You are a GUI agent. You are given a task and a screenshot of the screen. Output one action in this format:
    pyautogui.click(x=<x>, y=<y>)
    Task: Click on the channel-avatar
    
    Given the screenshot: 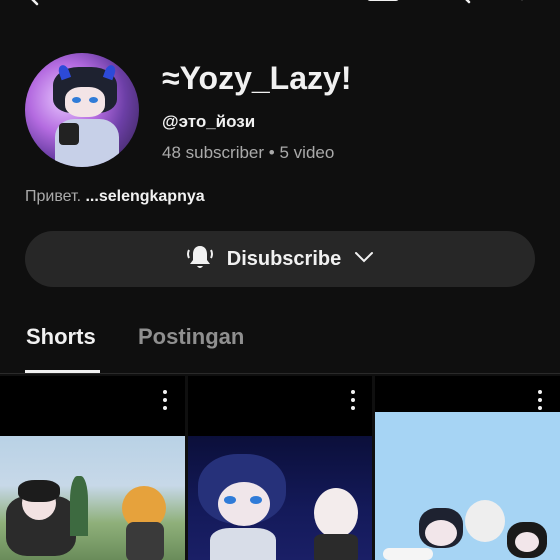 What is the action you would take?
    pyautogui.click(x=82, y=110)
    